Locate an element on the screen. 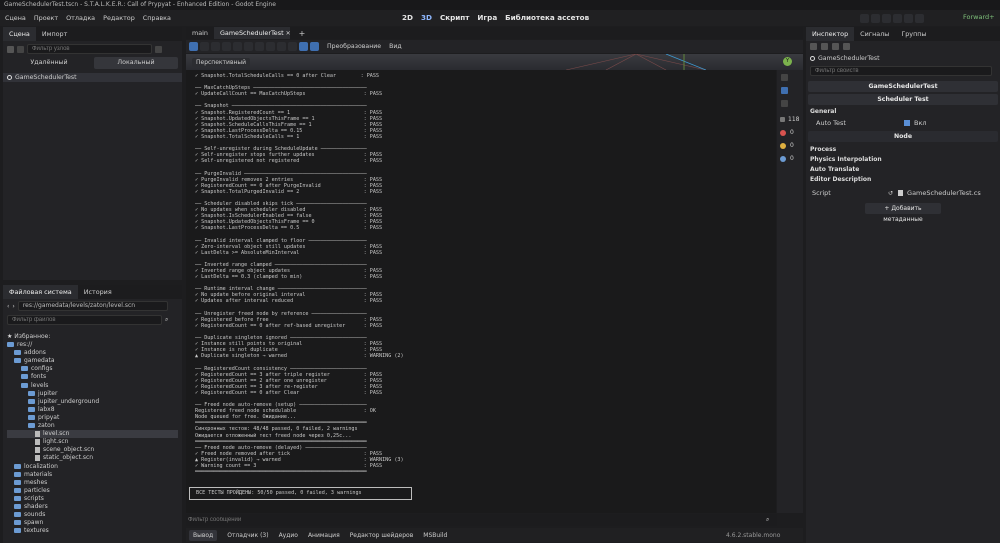 The image size is (1000, 543). add-tab-icon: + is located at coordinates (302, 33).